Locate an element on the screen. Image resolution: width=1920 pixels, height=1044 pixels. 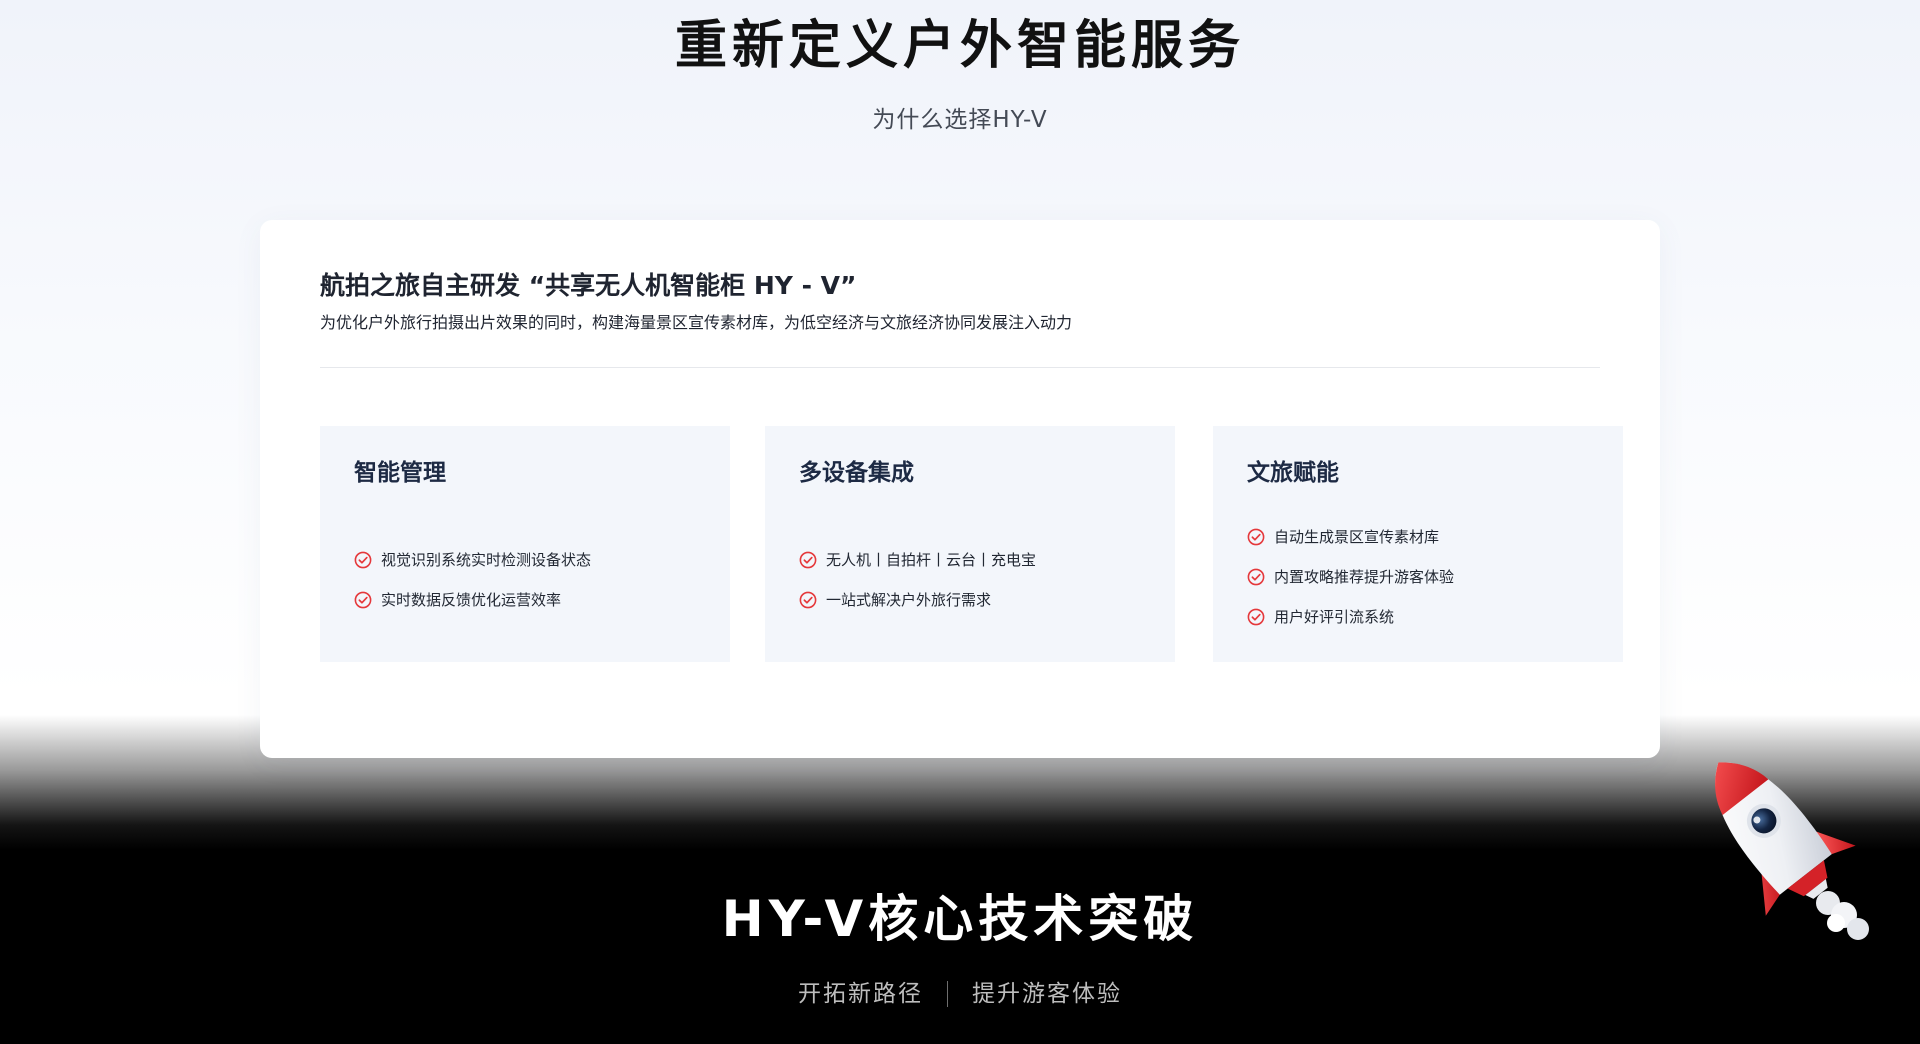
feature-item-label: 视觉识别系统实时检测设备状态 is located at coordinates (486, 560).